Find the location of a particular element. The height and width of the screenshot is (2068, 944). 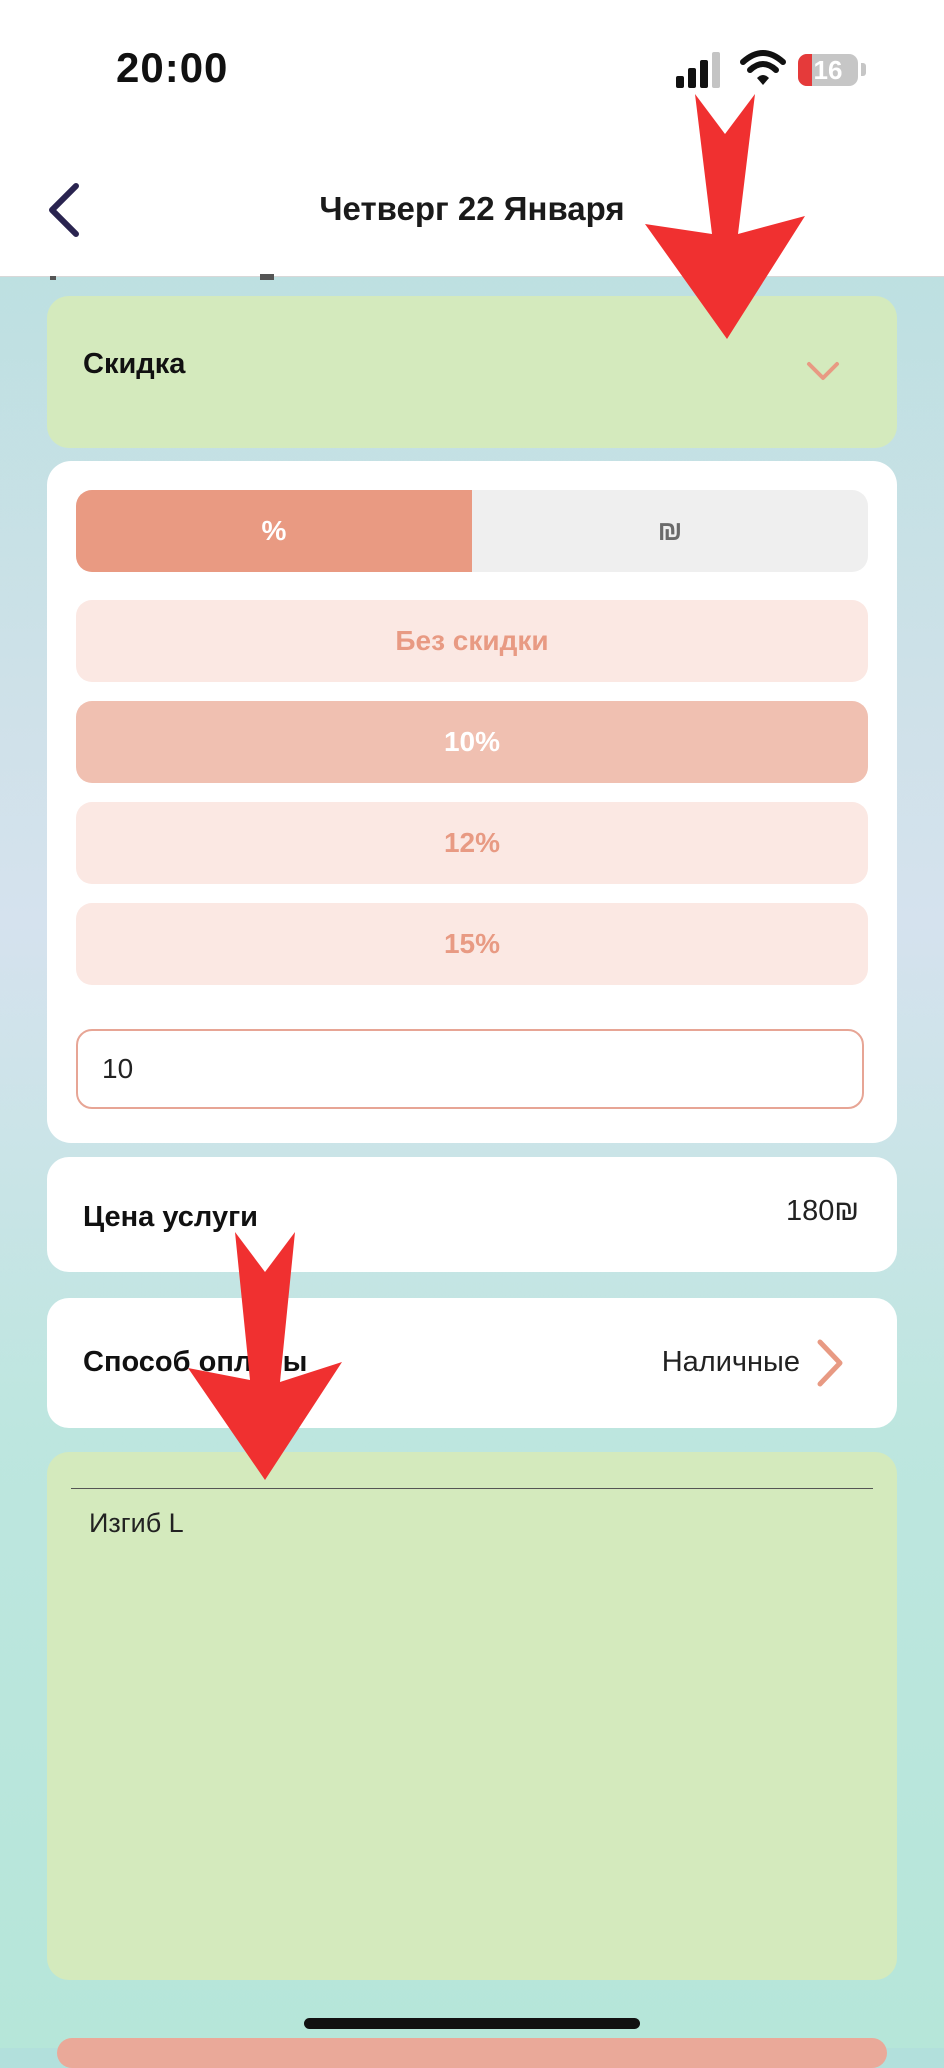

discount-option-none: Без скидки is located at coordinates (472, 641).